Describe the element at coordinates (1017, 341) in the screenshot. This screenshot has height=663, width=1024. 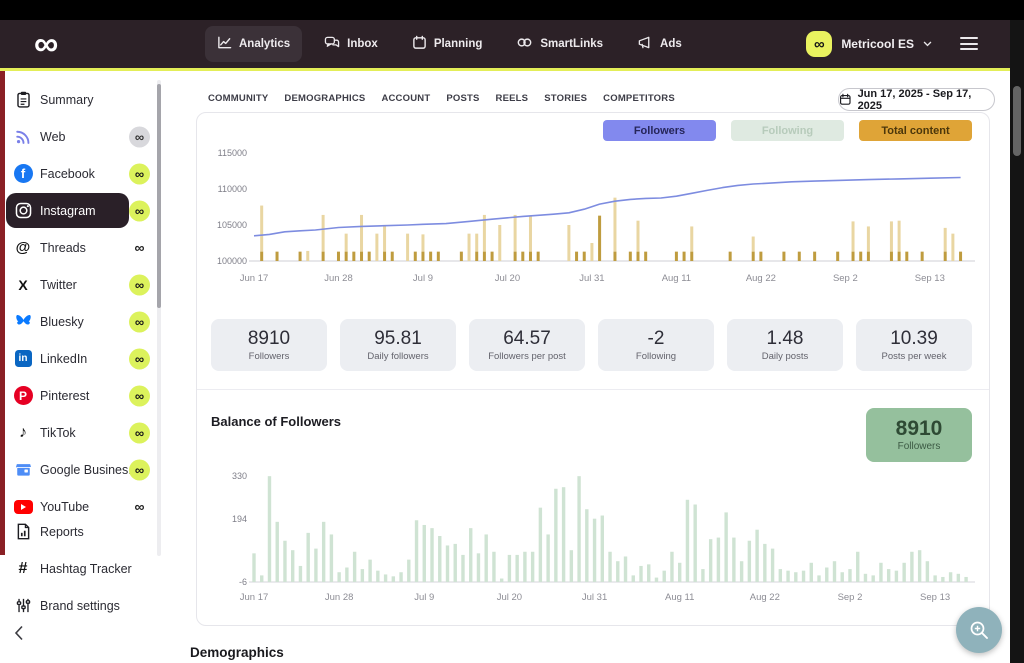
I see `main-scrollbar-track` at that location.